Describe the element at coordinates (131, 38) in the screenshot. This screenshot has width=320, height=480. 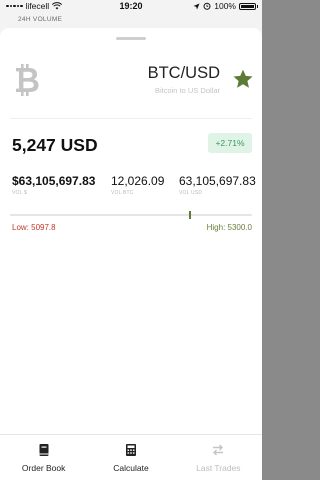
I see `sheet-grabber` at that location.